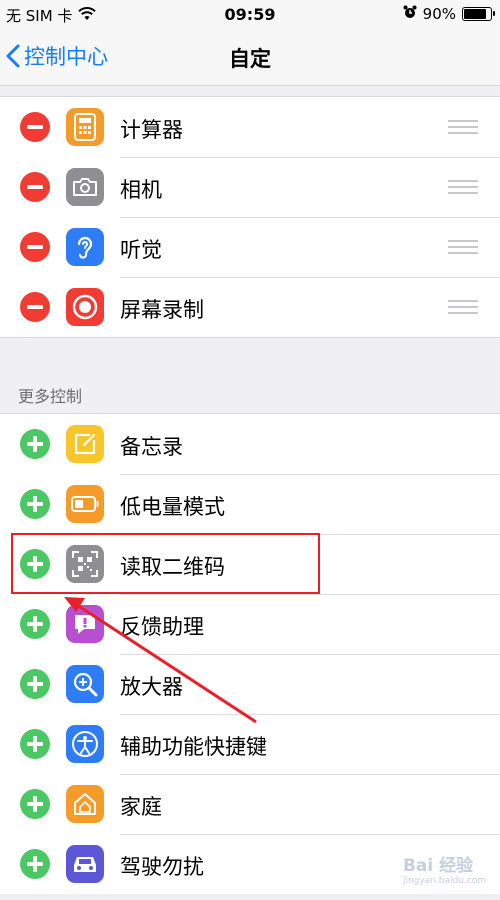 Image resolution: width=500 pixels, height=900 pixels. I want to click on watermark-url: jingyan.baidu.com, so click(444, 881).